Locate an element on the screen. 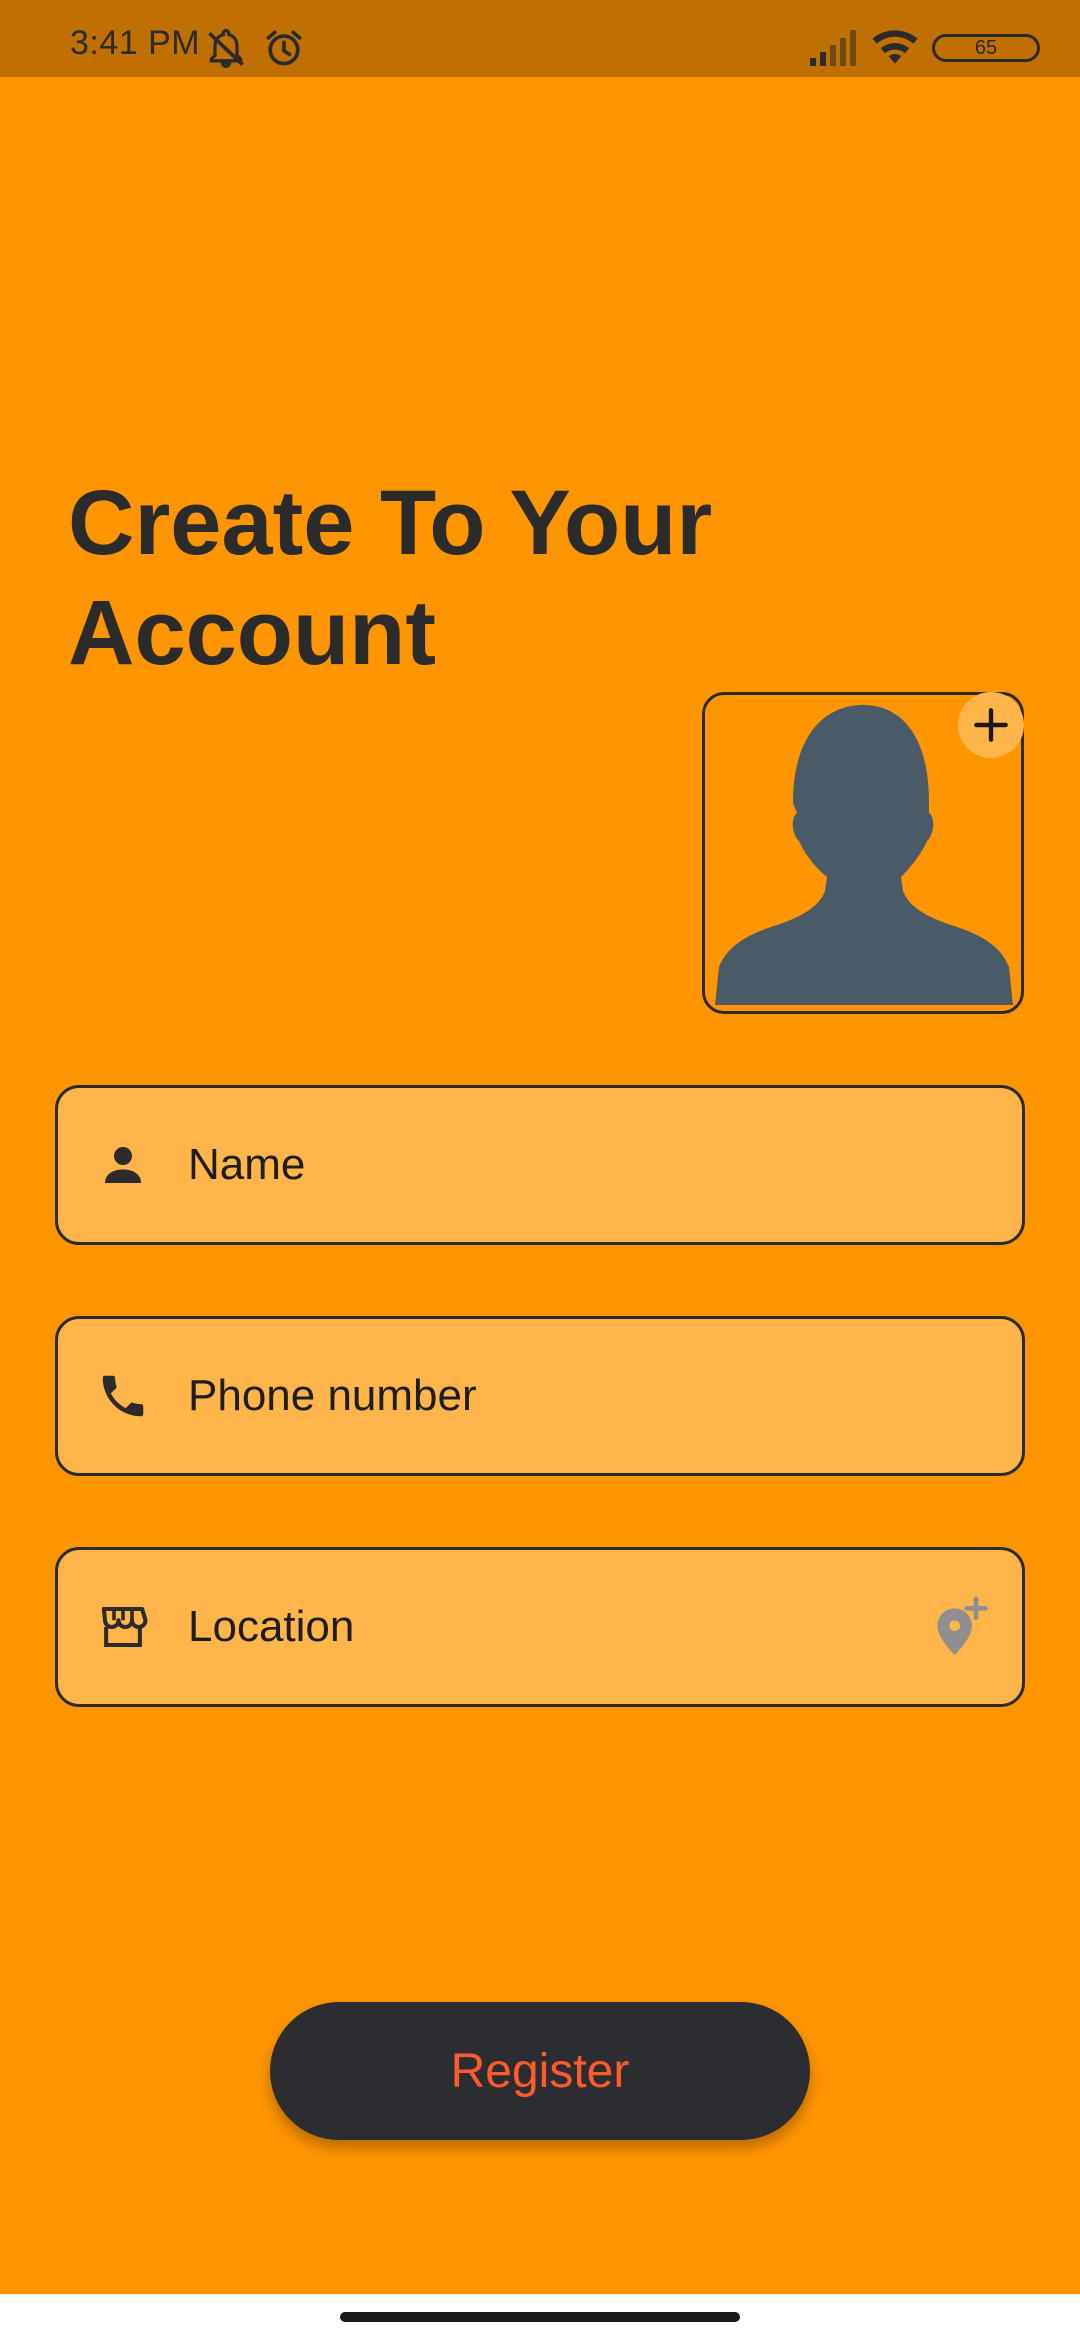 The height and width of the screenshot is (2340, 1080). store-icon is located at coordinates (124, 1627).